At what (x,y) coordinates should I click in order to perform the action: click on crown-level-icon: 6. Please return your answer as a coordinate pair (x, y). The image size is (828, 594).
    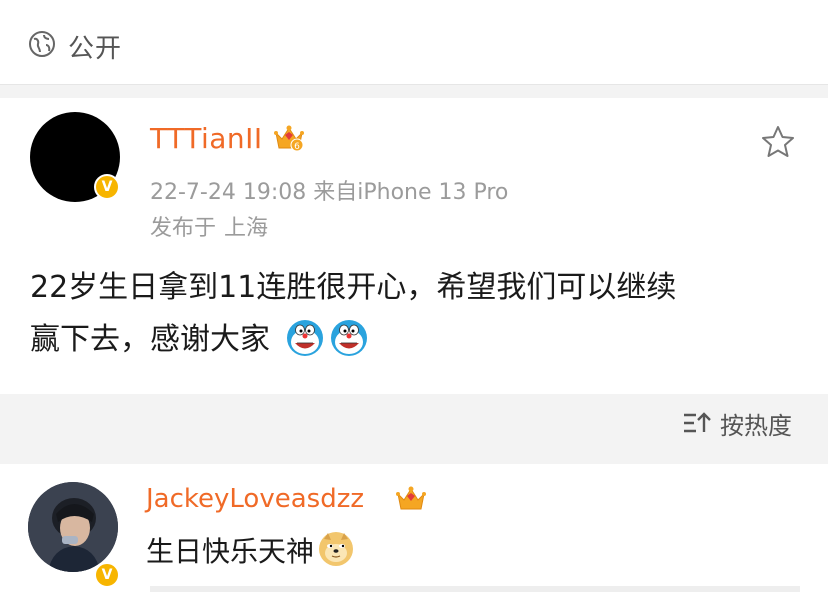
    Looking at the image, I should click on (289, 138).